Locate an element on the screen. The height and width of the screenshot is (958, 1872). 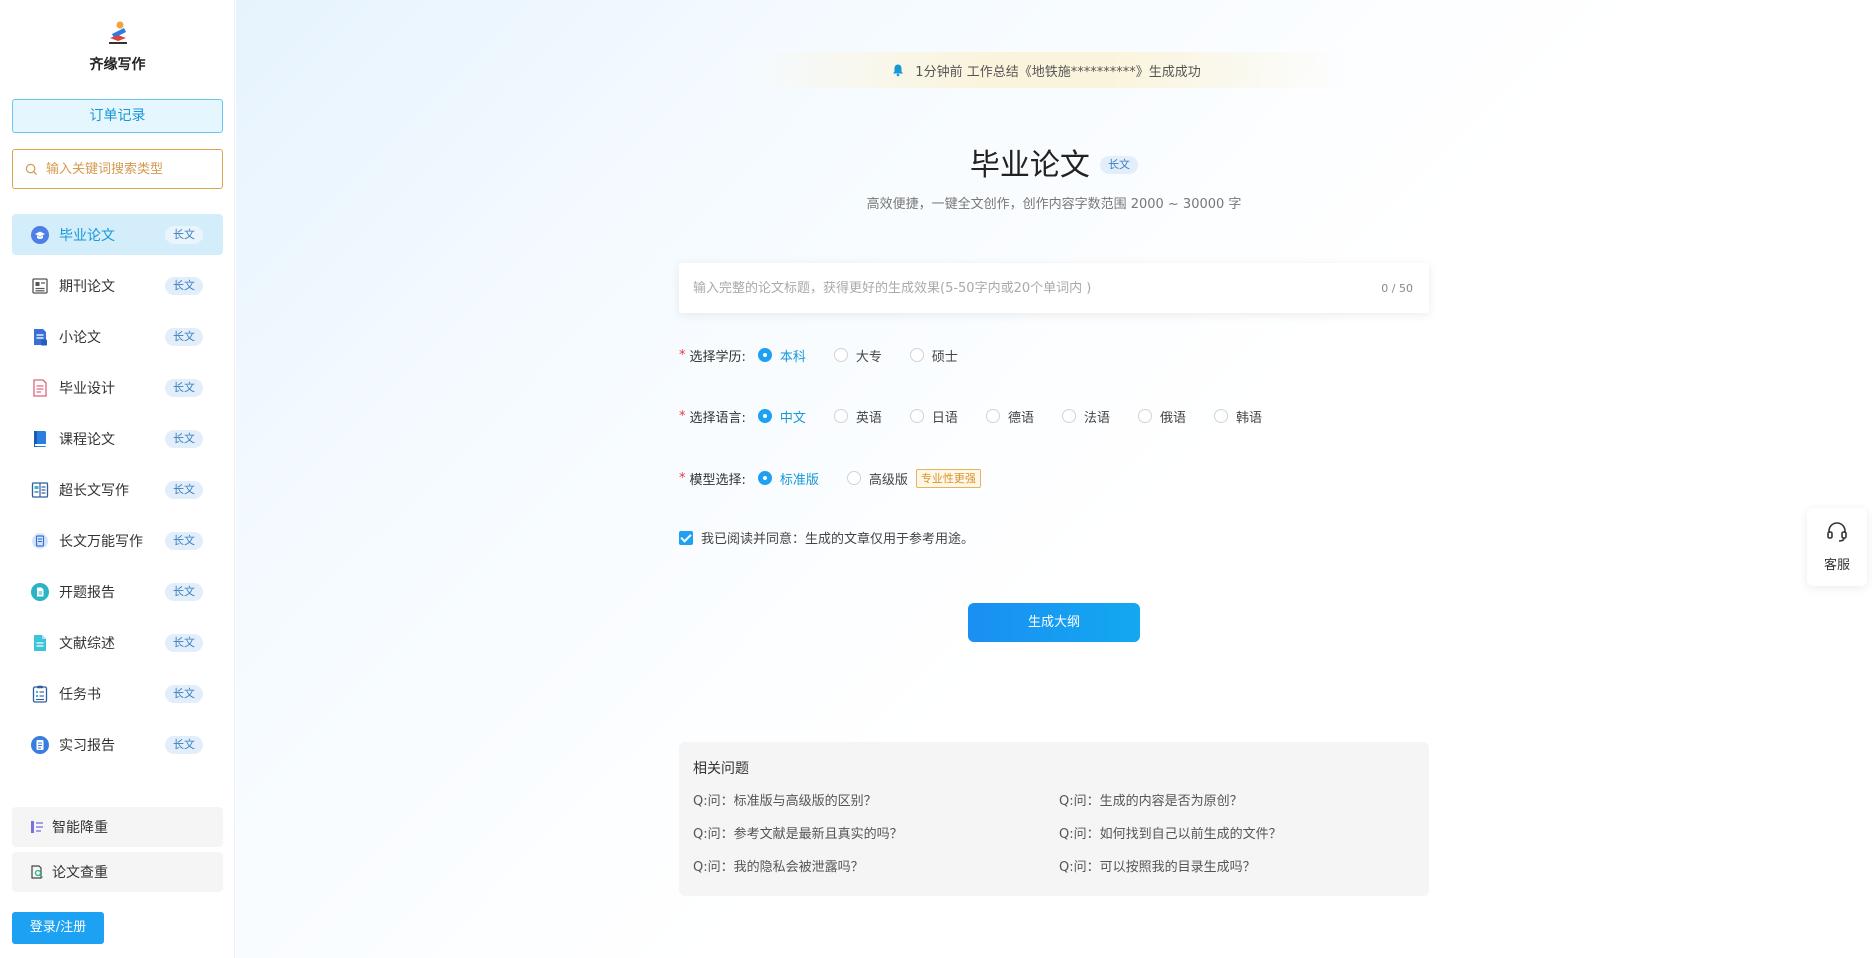
radio-label: 韩语 is located at coordinates (1248, 418).